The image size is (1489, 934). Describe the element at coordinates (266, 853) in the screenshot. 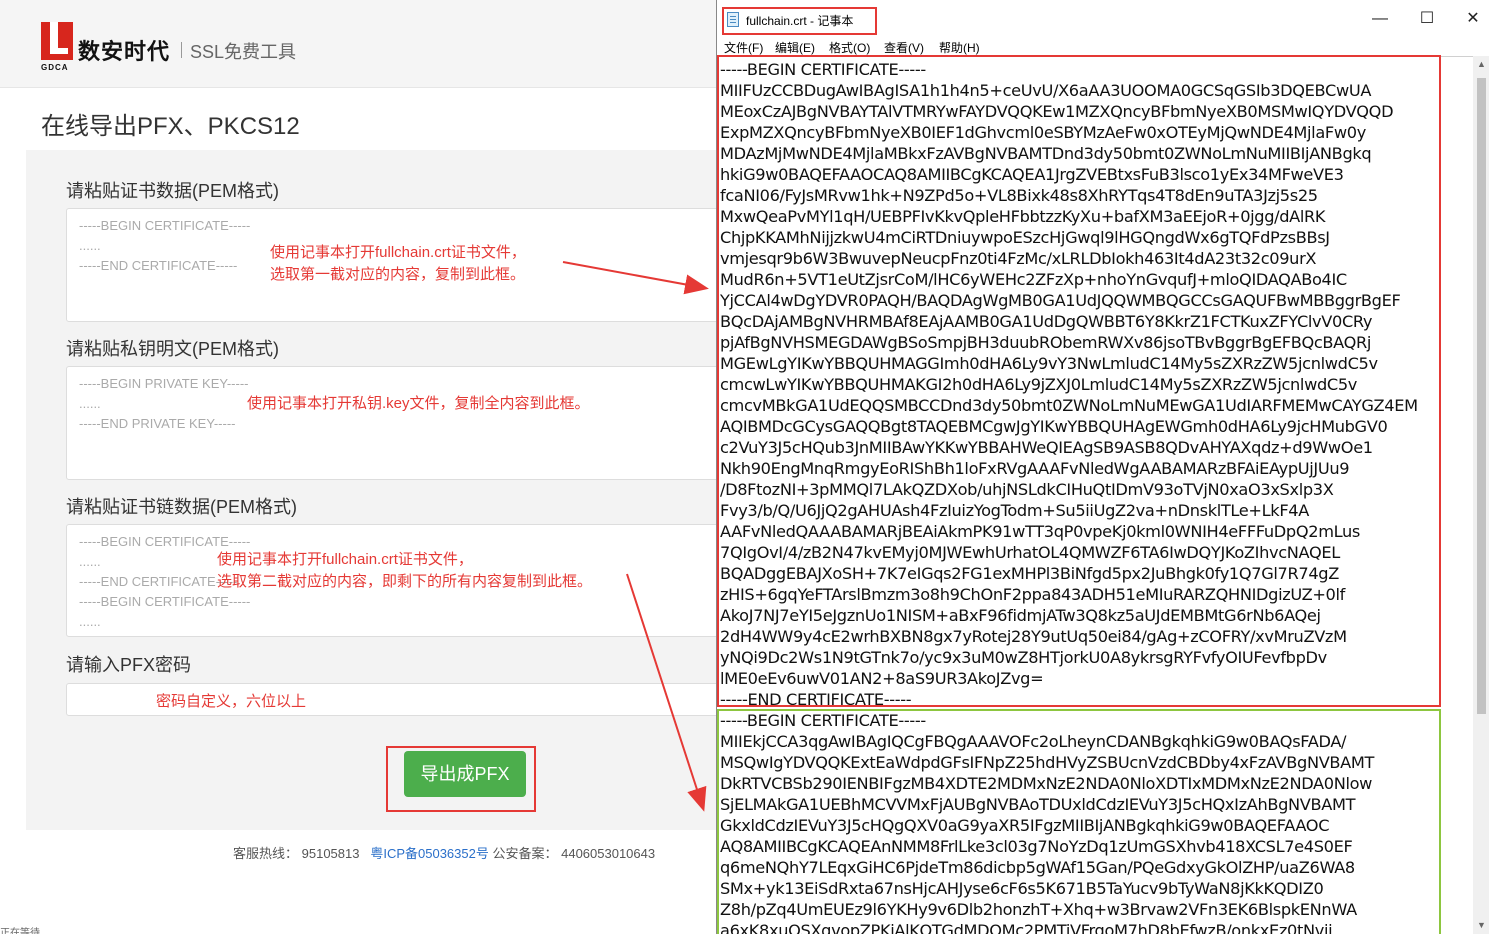

I see `hotline-label: 客服热线：` at that location.